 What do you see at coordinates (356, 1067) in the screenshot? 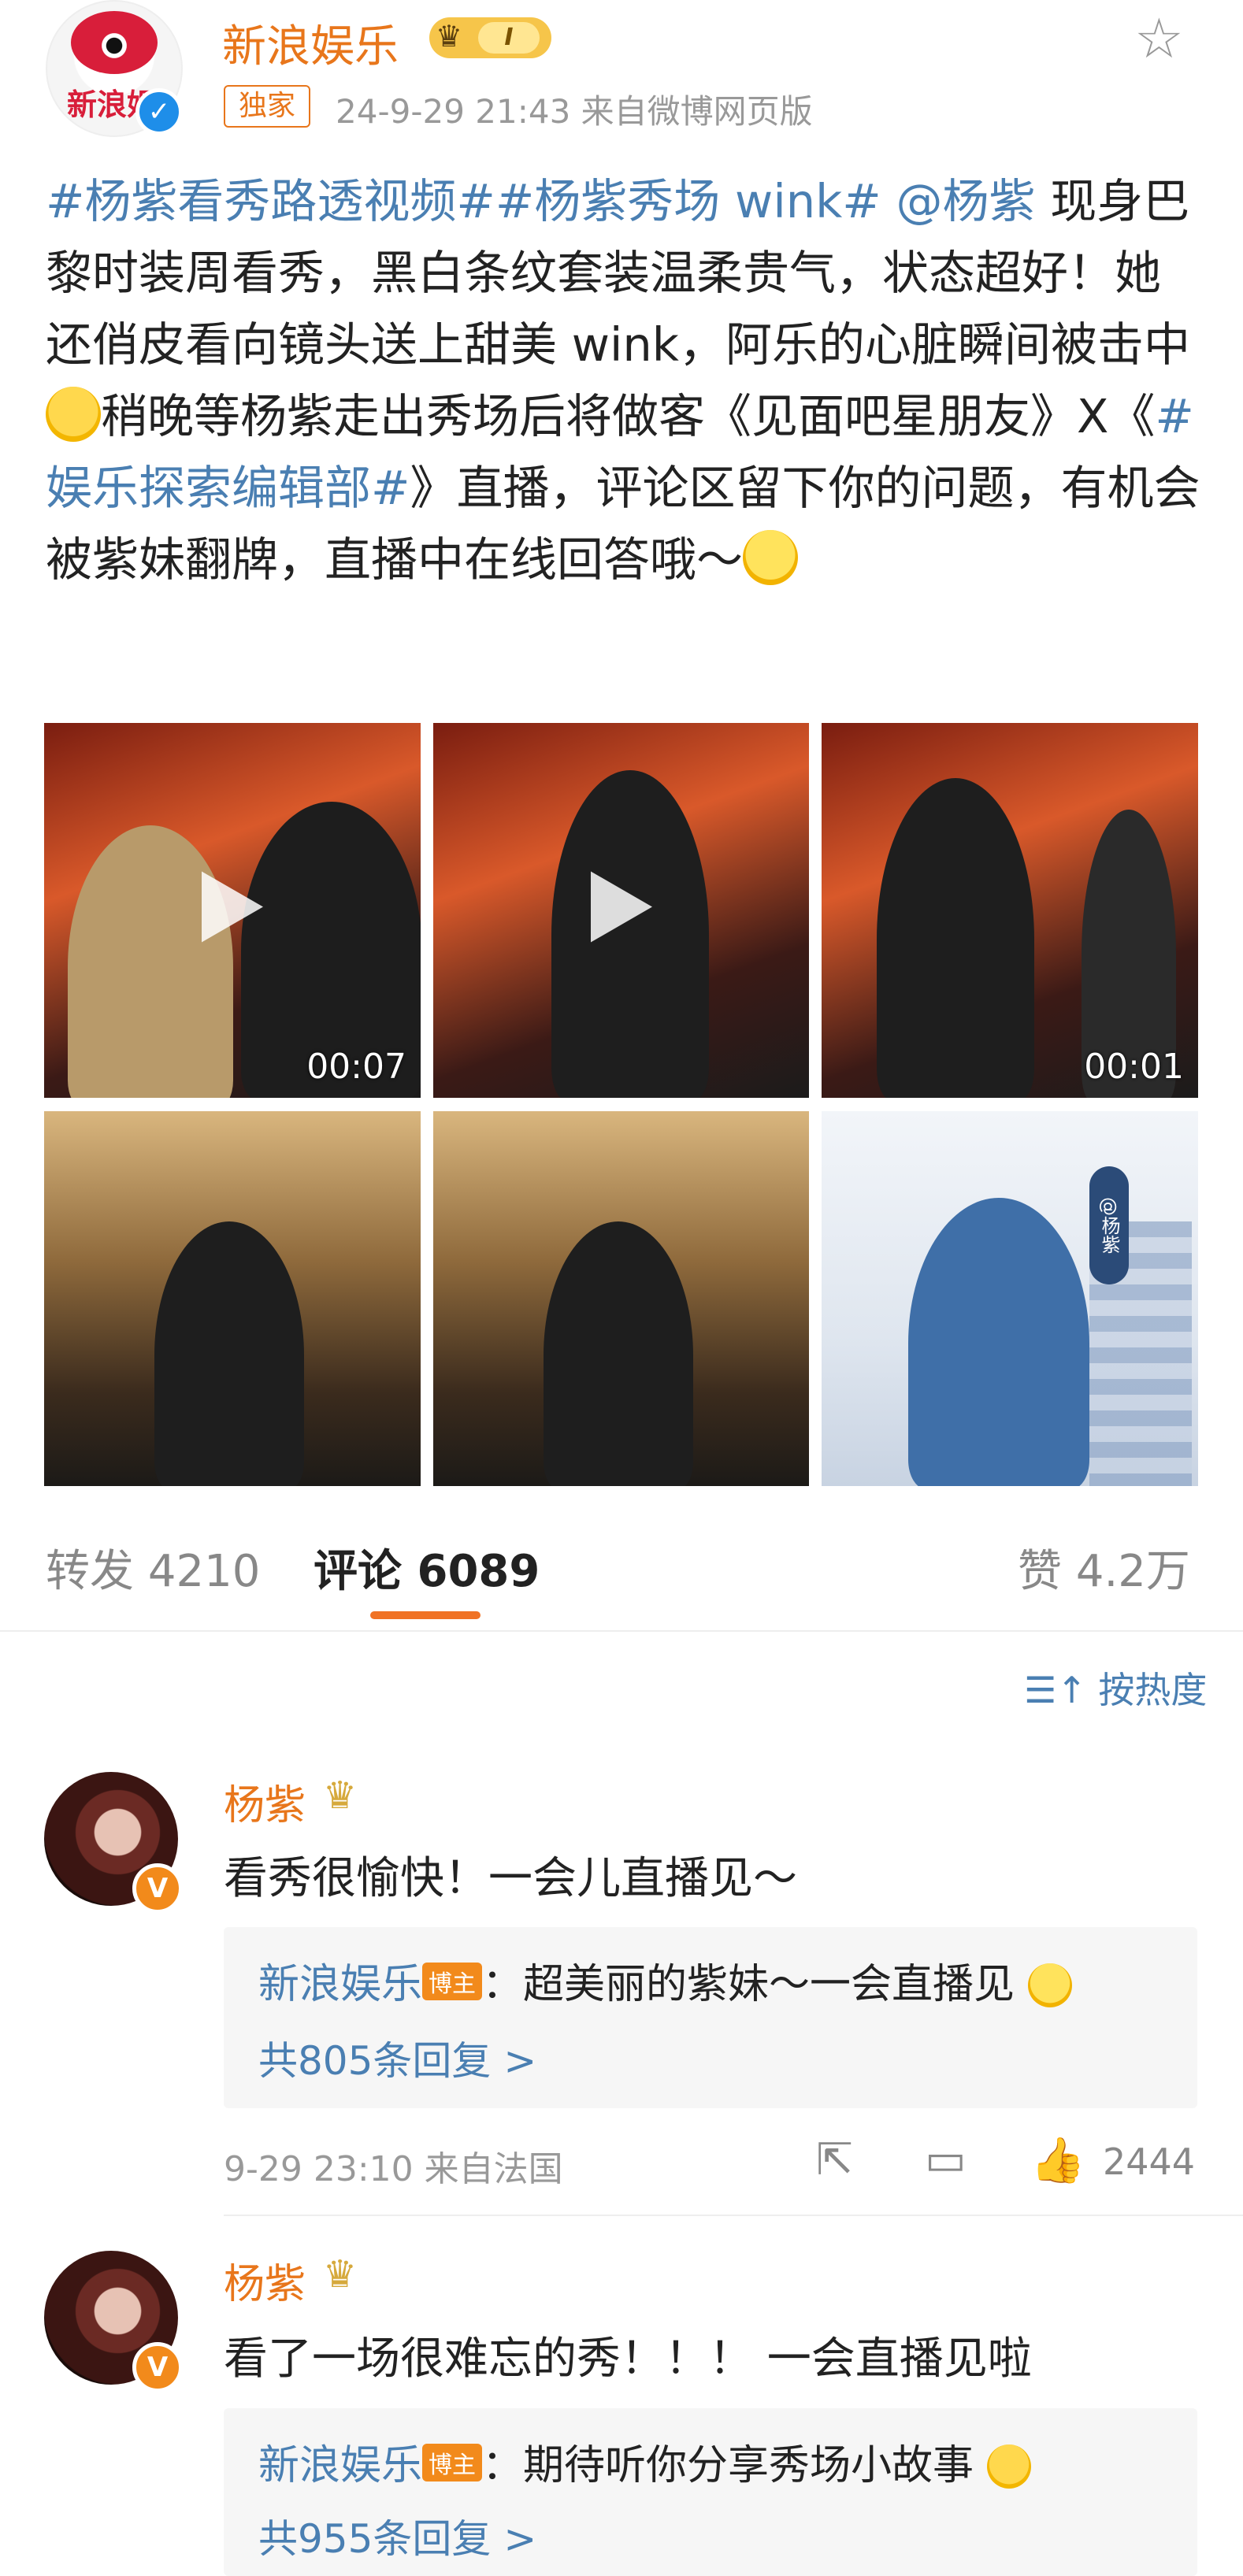
I see `video-duration: 00:07` at bounding box center [356, 1067].